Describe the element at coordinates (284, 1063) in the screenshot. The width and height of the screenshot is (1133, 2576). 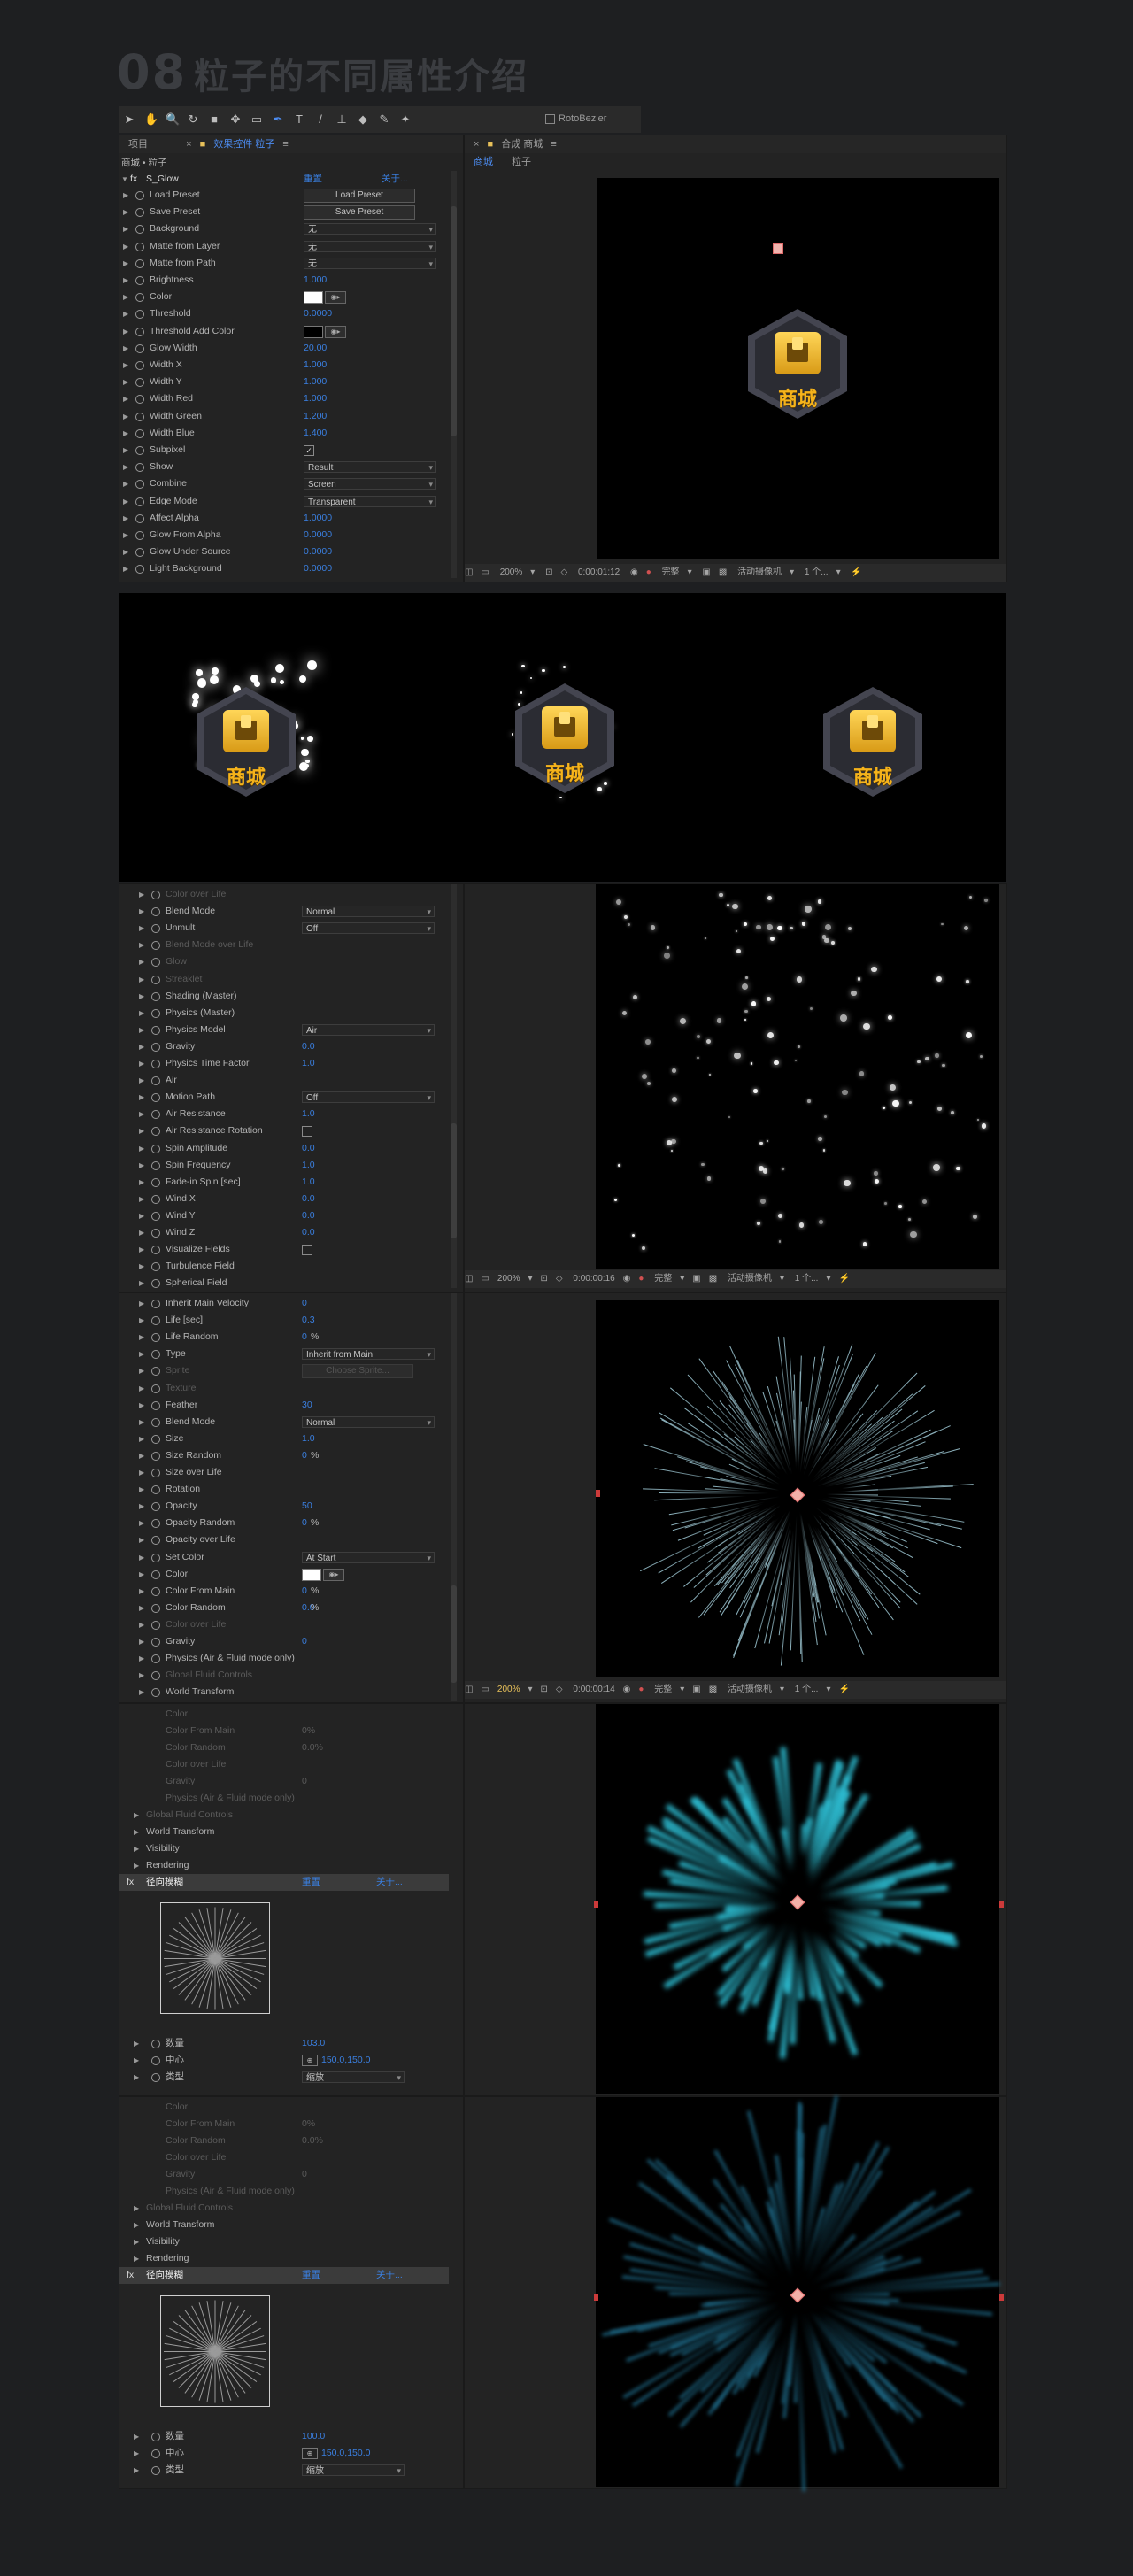
I see `property-row: ▶ Physics Time Factor 1.0` at that location.